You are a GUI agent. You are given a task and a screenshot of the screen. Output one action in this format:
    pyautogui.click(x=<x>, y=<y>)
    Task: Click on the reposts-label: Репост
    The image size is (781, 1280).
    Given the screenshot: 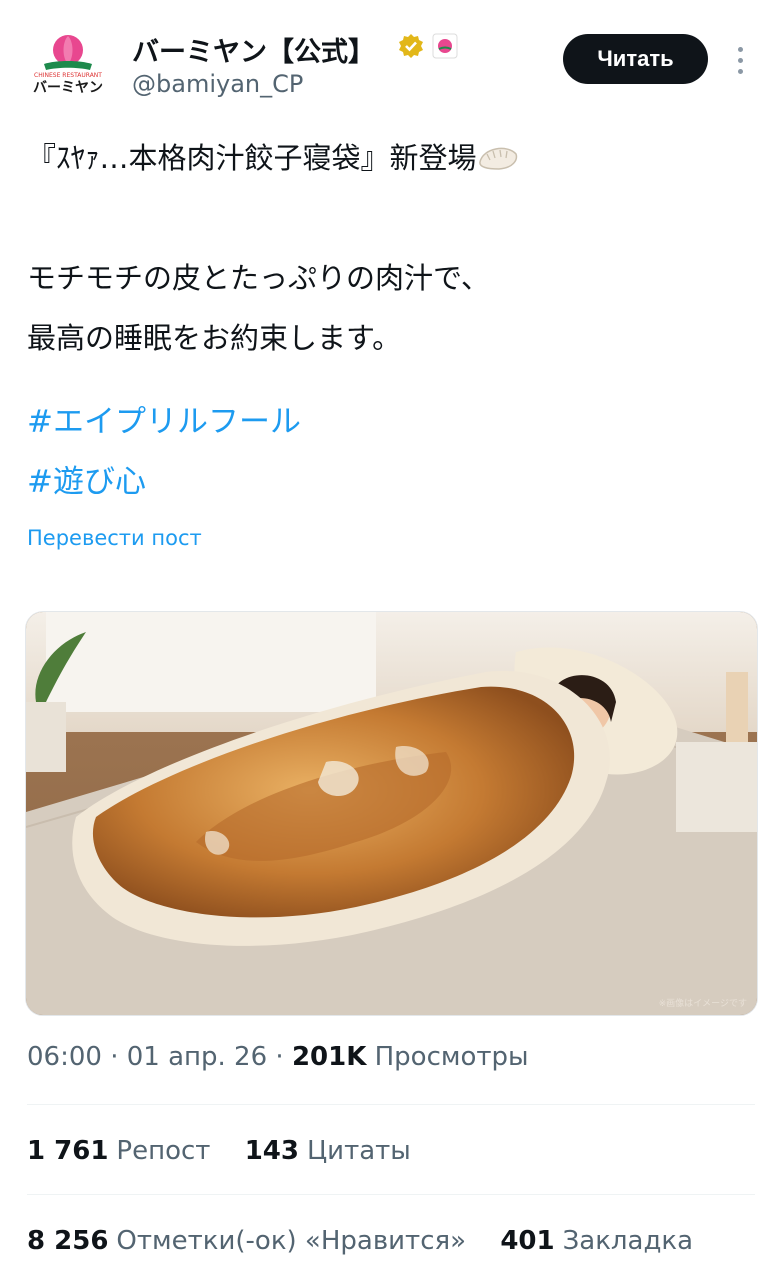 What is the action you would take?
    pyautogui.click(x=163, y=1151)
    